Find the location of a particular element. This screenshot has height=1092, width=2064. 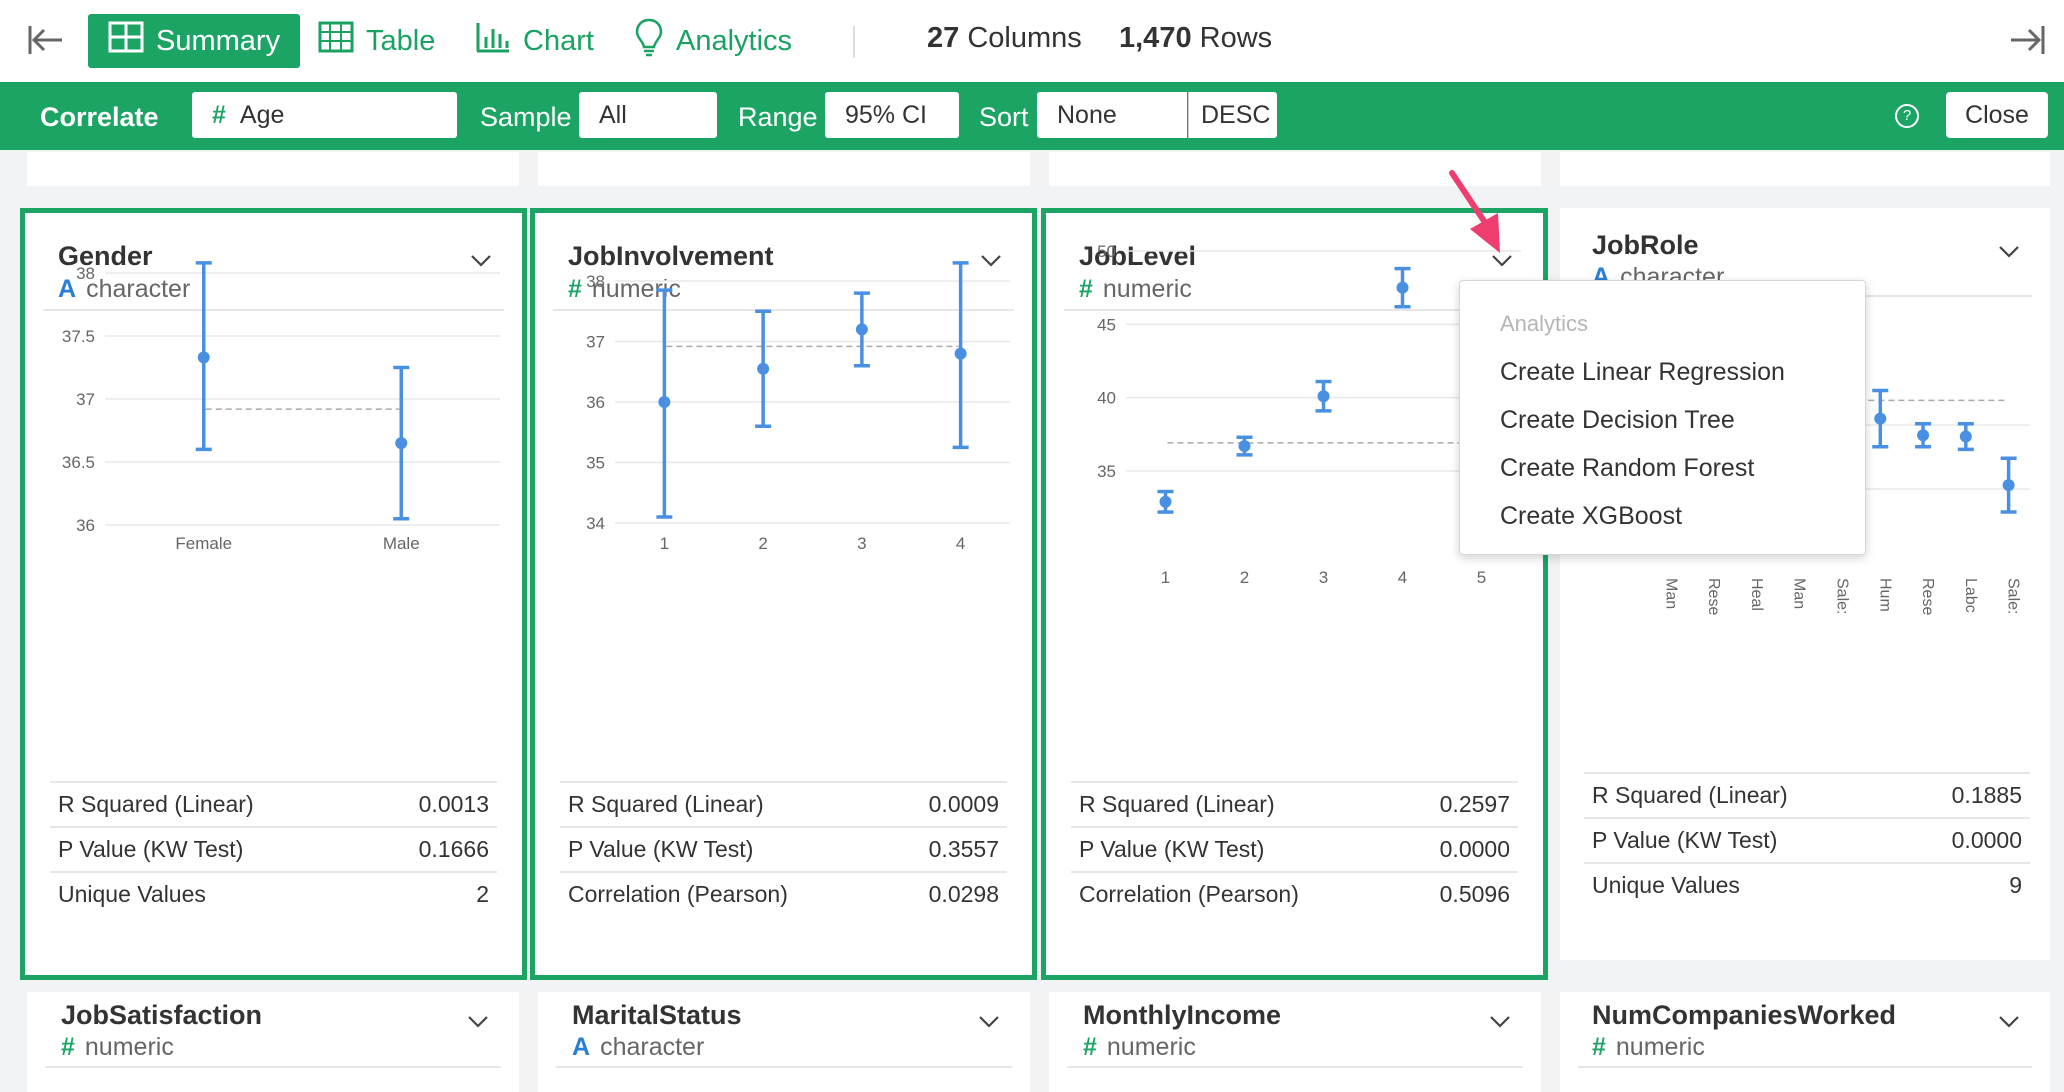

tab-summary: Summary is located at coordinates (194, 41).